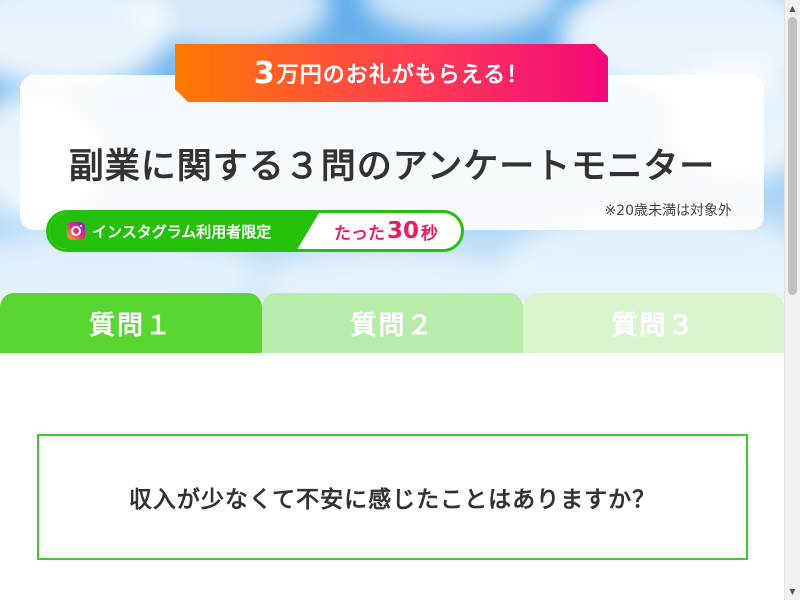  Describe the element at coordinates (392, 167) in the screenshot. I see `page-title: 副業に関する３問のアンケートモニター` at that location.